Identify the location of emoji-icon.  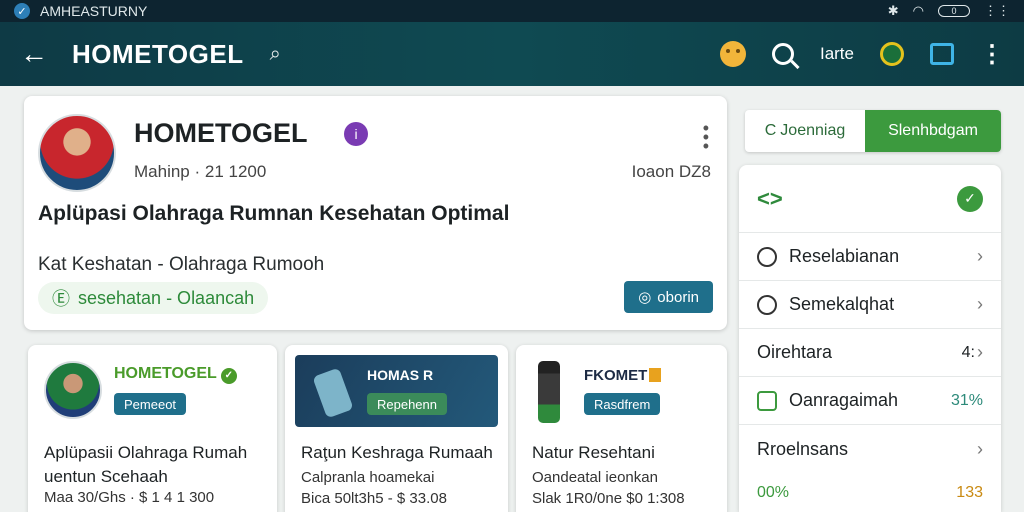
(732, 54).